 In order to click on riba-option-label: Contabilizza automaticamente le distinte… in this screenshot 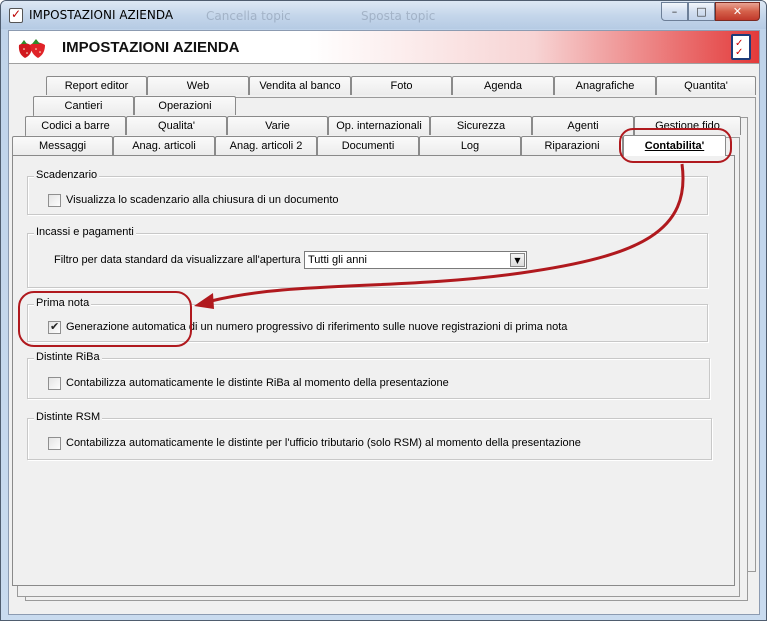, I will do `click(257, 383)`.